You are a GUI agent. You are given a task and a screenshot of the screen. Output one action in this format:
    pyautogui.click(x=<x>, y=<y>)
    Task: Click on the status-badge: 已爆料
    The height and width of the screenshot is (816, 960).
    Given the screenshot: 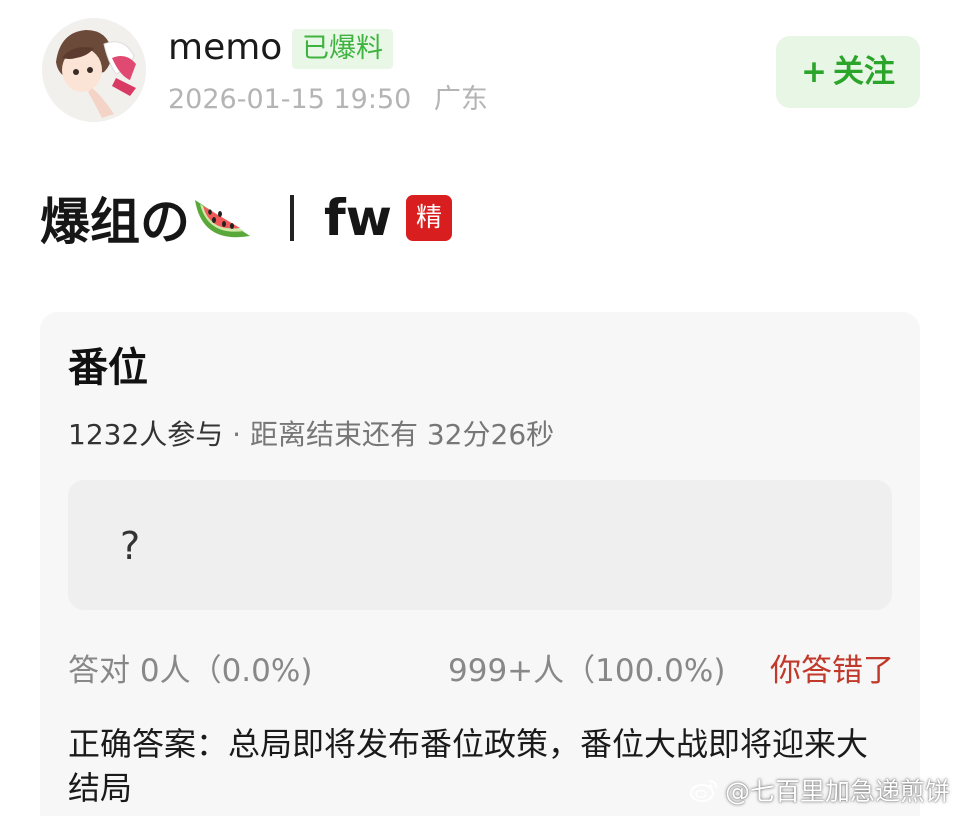 What is the action you would take?
    pyautogui.click(x=342, y=49)
    